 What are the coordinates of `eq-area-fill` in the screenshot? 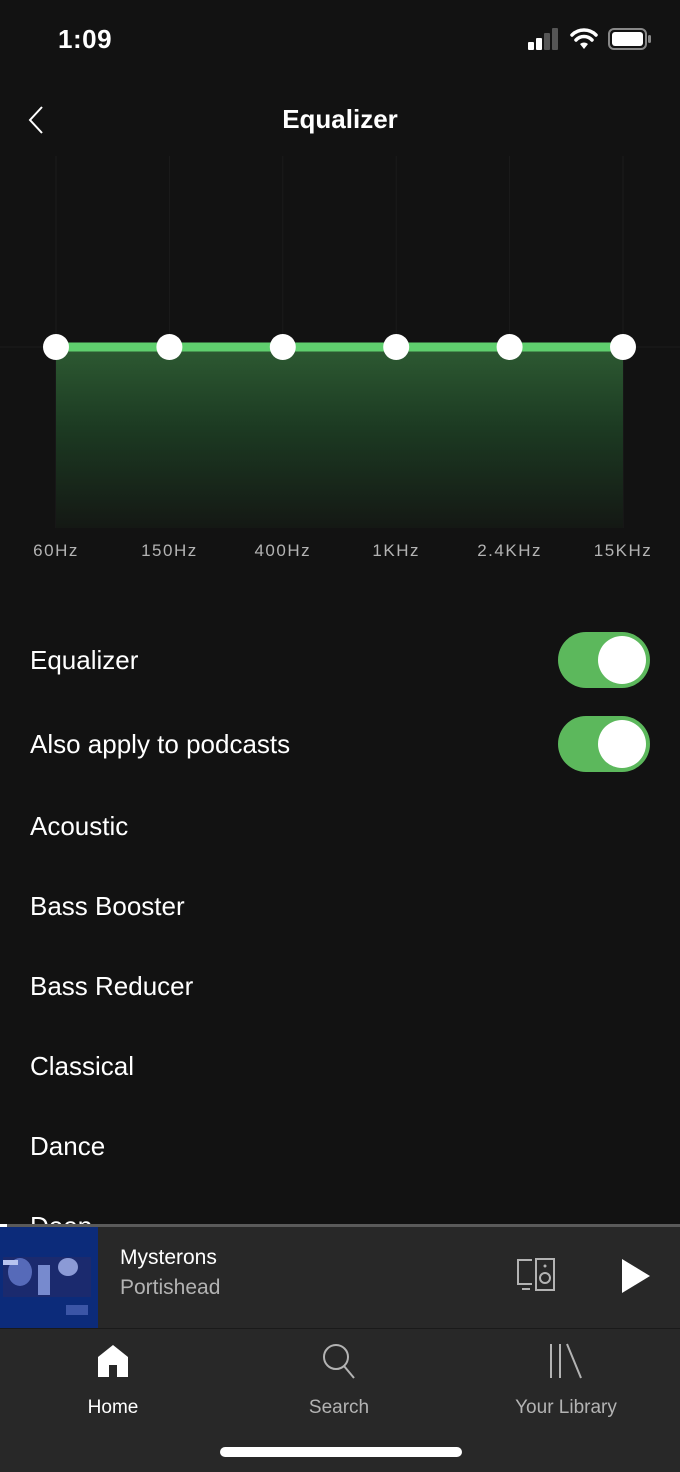 It's located at (339, 437).